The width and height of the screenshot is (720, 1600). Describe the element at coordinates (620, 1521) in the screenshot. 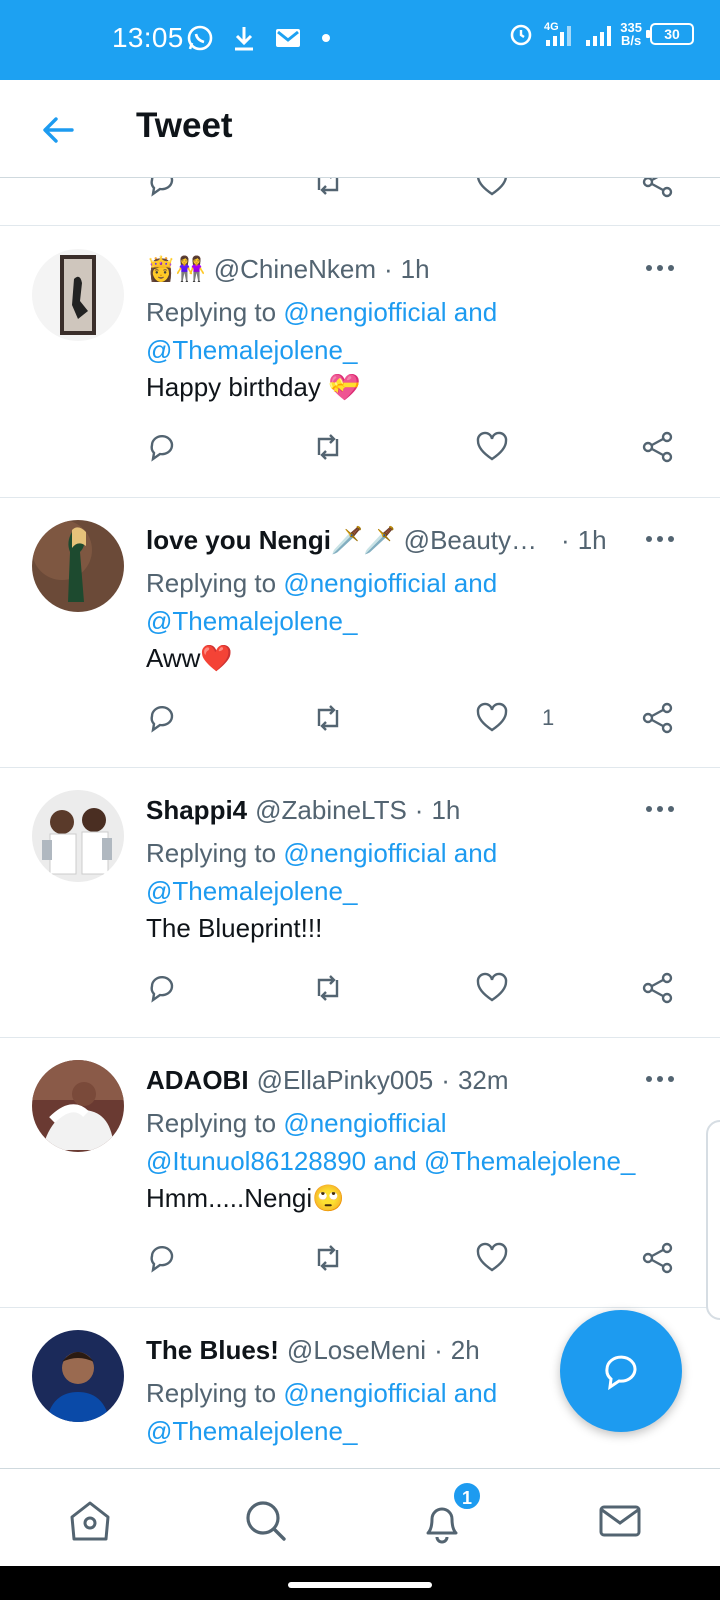

I see `nav-messages` at that location.